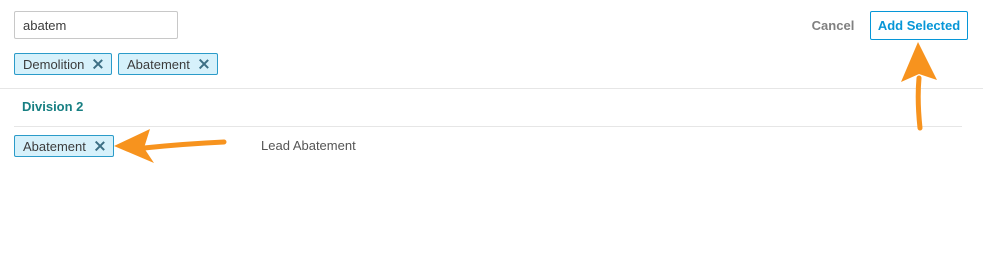  Describe the element at coordinates (308, 145) in the screenshot. I see `result-name: Lead Abatement` at that location.